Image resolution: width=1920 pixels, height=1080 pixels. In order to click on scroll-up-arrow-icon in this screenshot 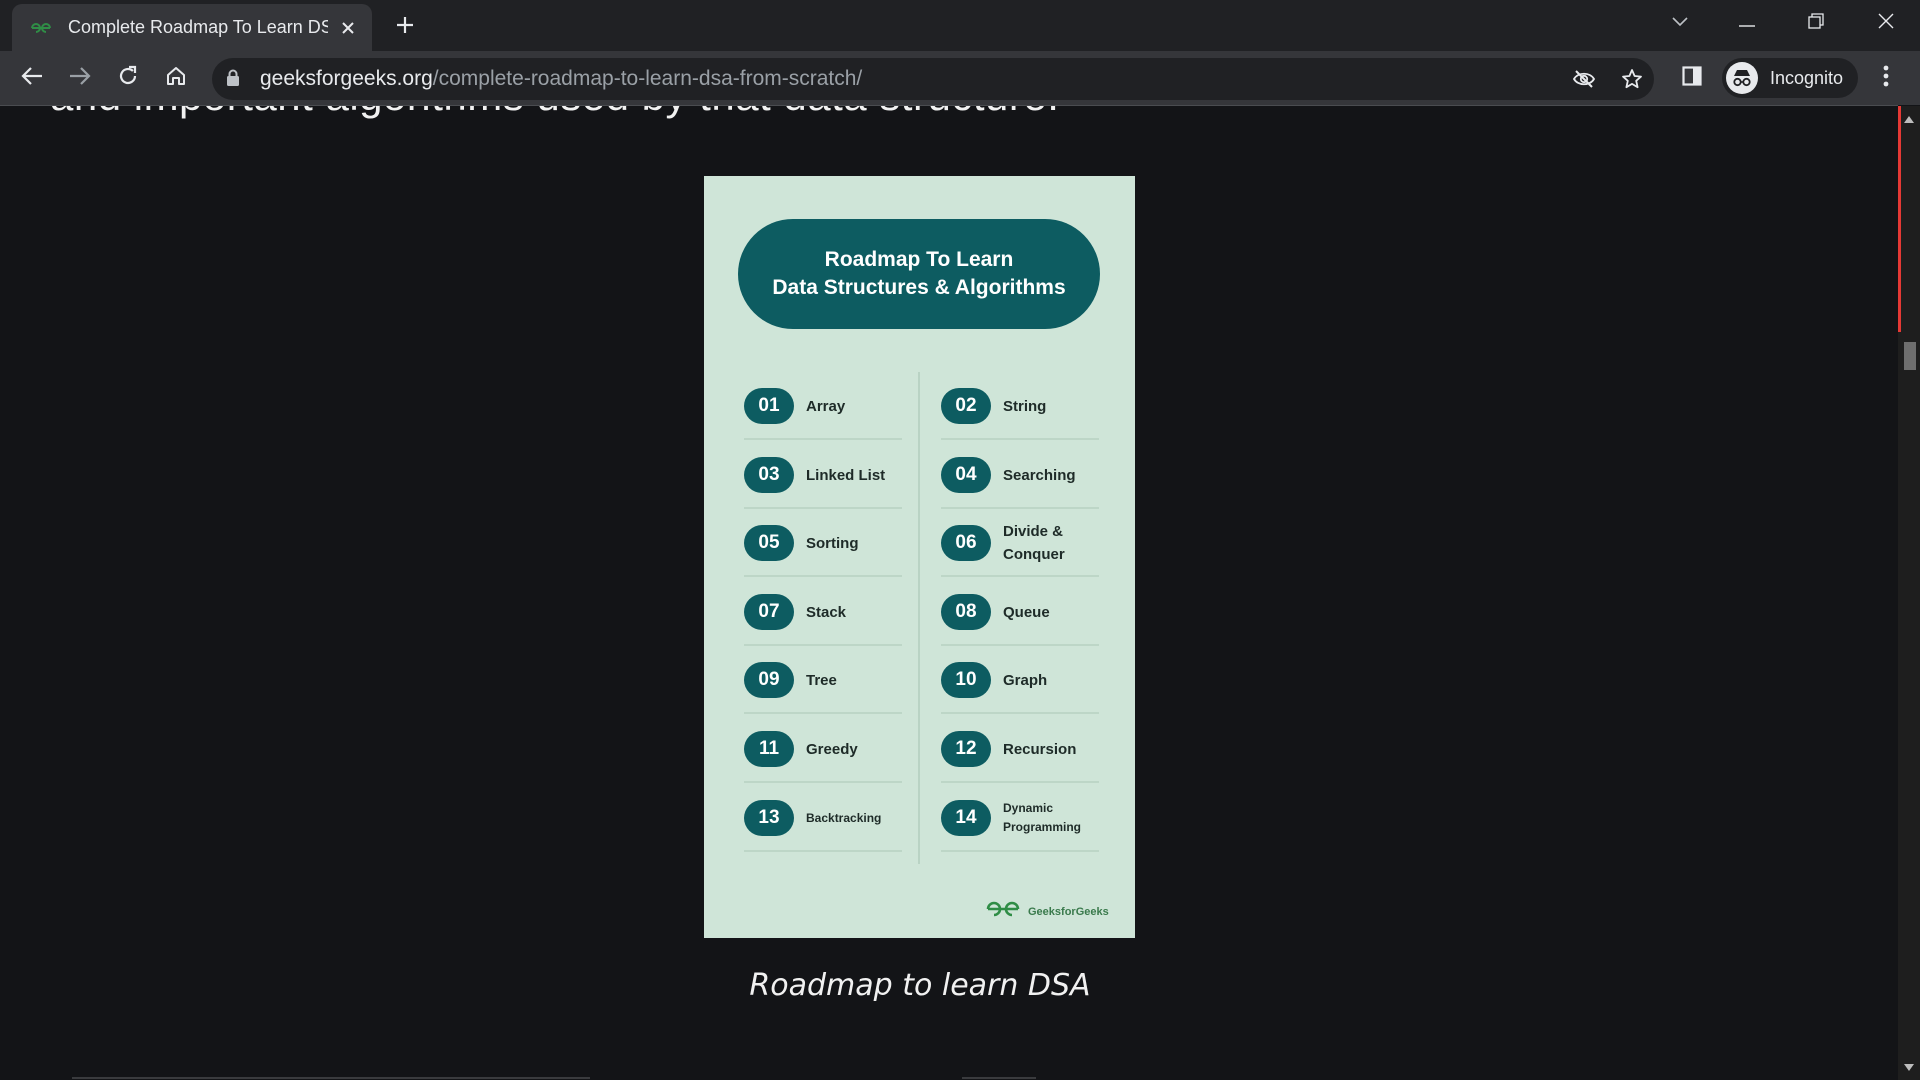, I will do `click(1909, 119)`.